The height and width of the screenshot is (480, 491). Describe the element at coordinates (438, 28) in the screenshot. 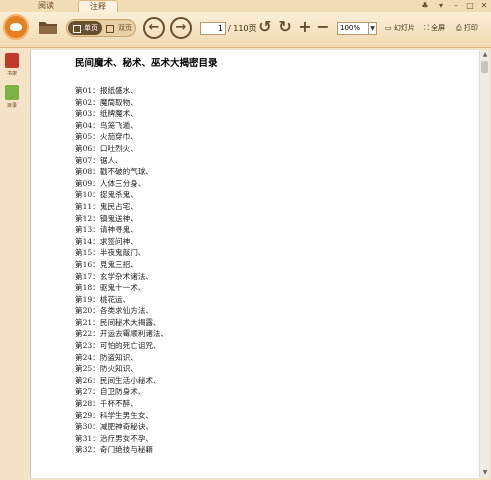

I see `fullscreen-label: 全屏` at that location.